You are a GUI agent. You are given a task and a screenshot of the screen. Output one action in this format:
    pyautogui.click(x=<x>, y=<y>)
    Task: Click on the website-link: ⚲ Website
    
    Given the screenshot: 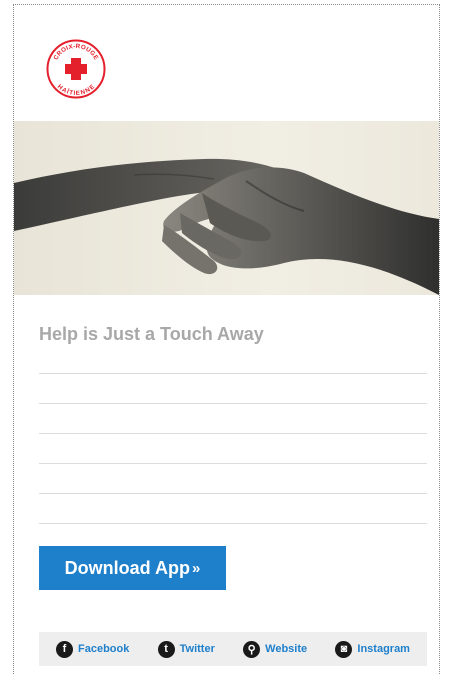 What is the action you would take?
    pyautogui.click(x=275, y=649)
    